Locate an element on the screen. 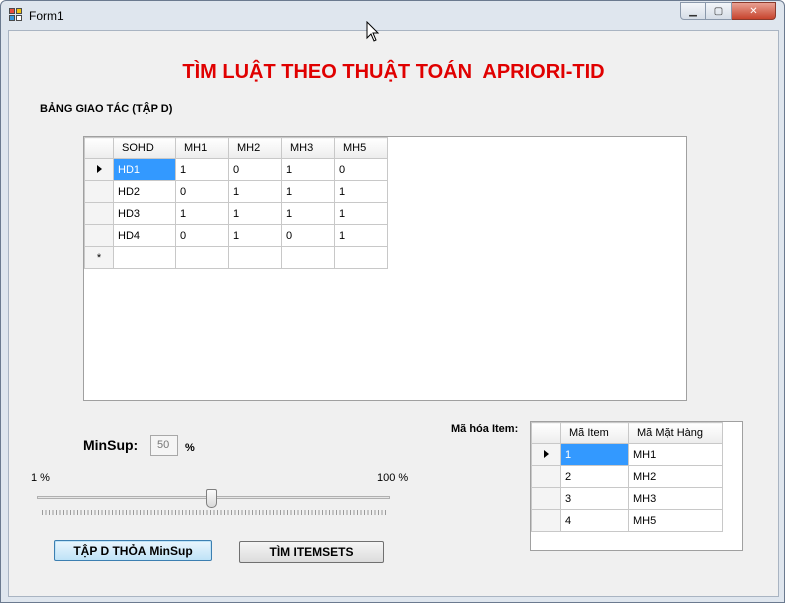 This screenshot has height=603, width=785. table-cell: MH1 is located at coordinates (675, 454).